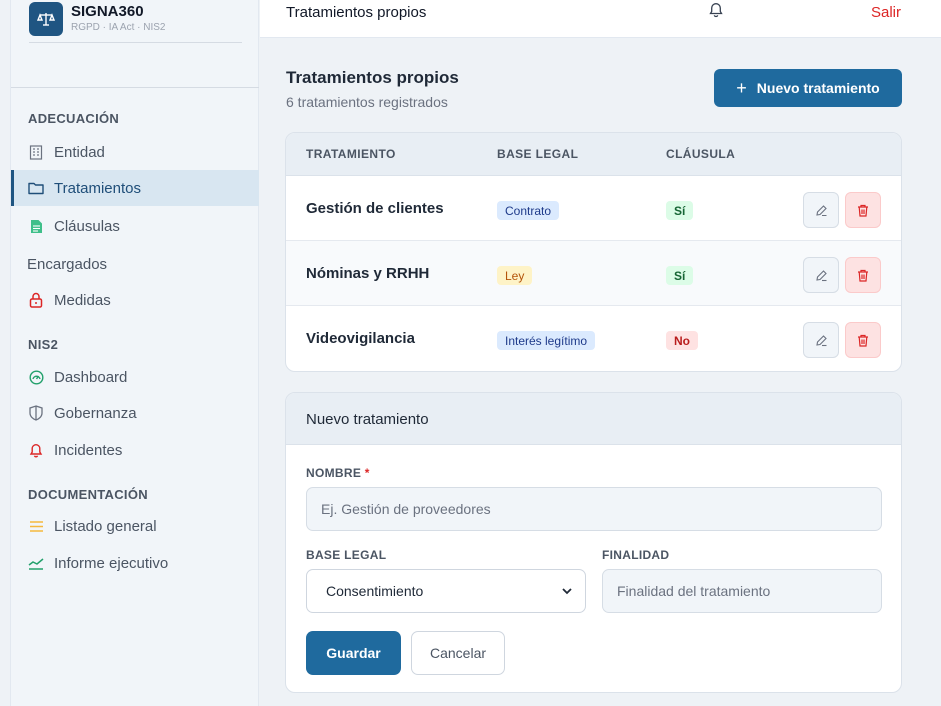 This screenshot has width=941, height=706. Describe the element at coordinates (368, 273) in the screenshot. I see `treatment-name: Nóminas y RRHH` at that location.